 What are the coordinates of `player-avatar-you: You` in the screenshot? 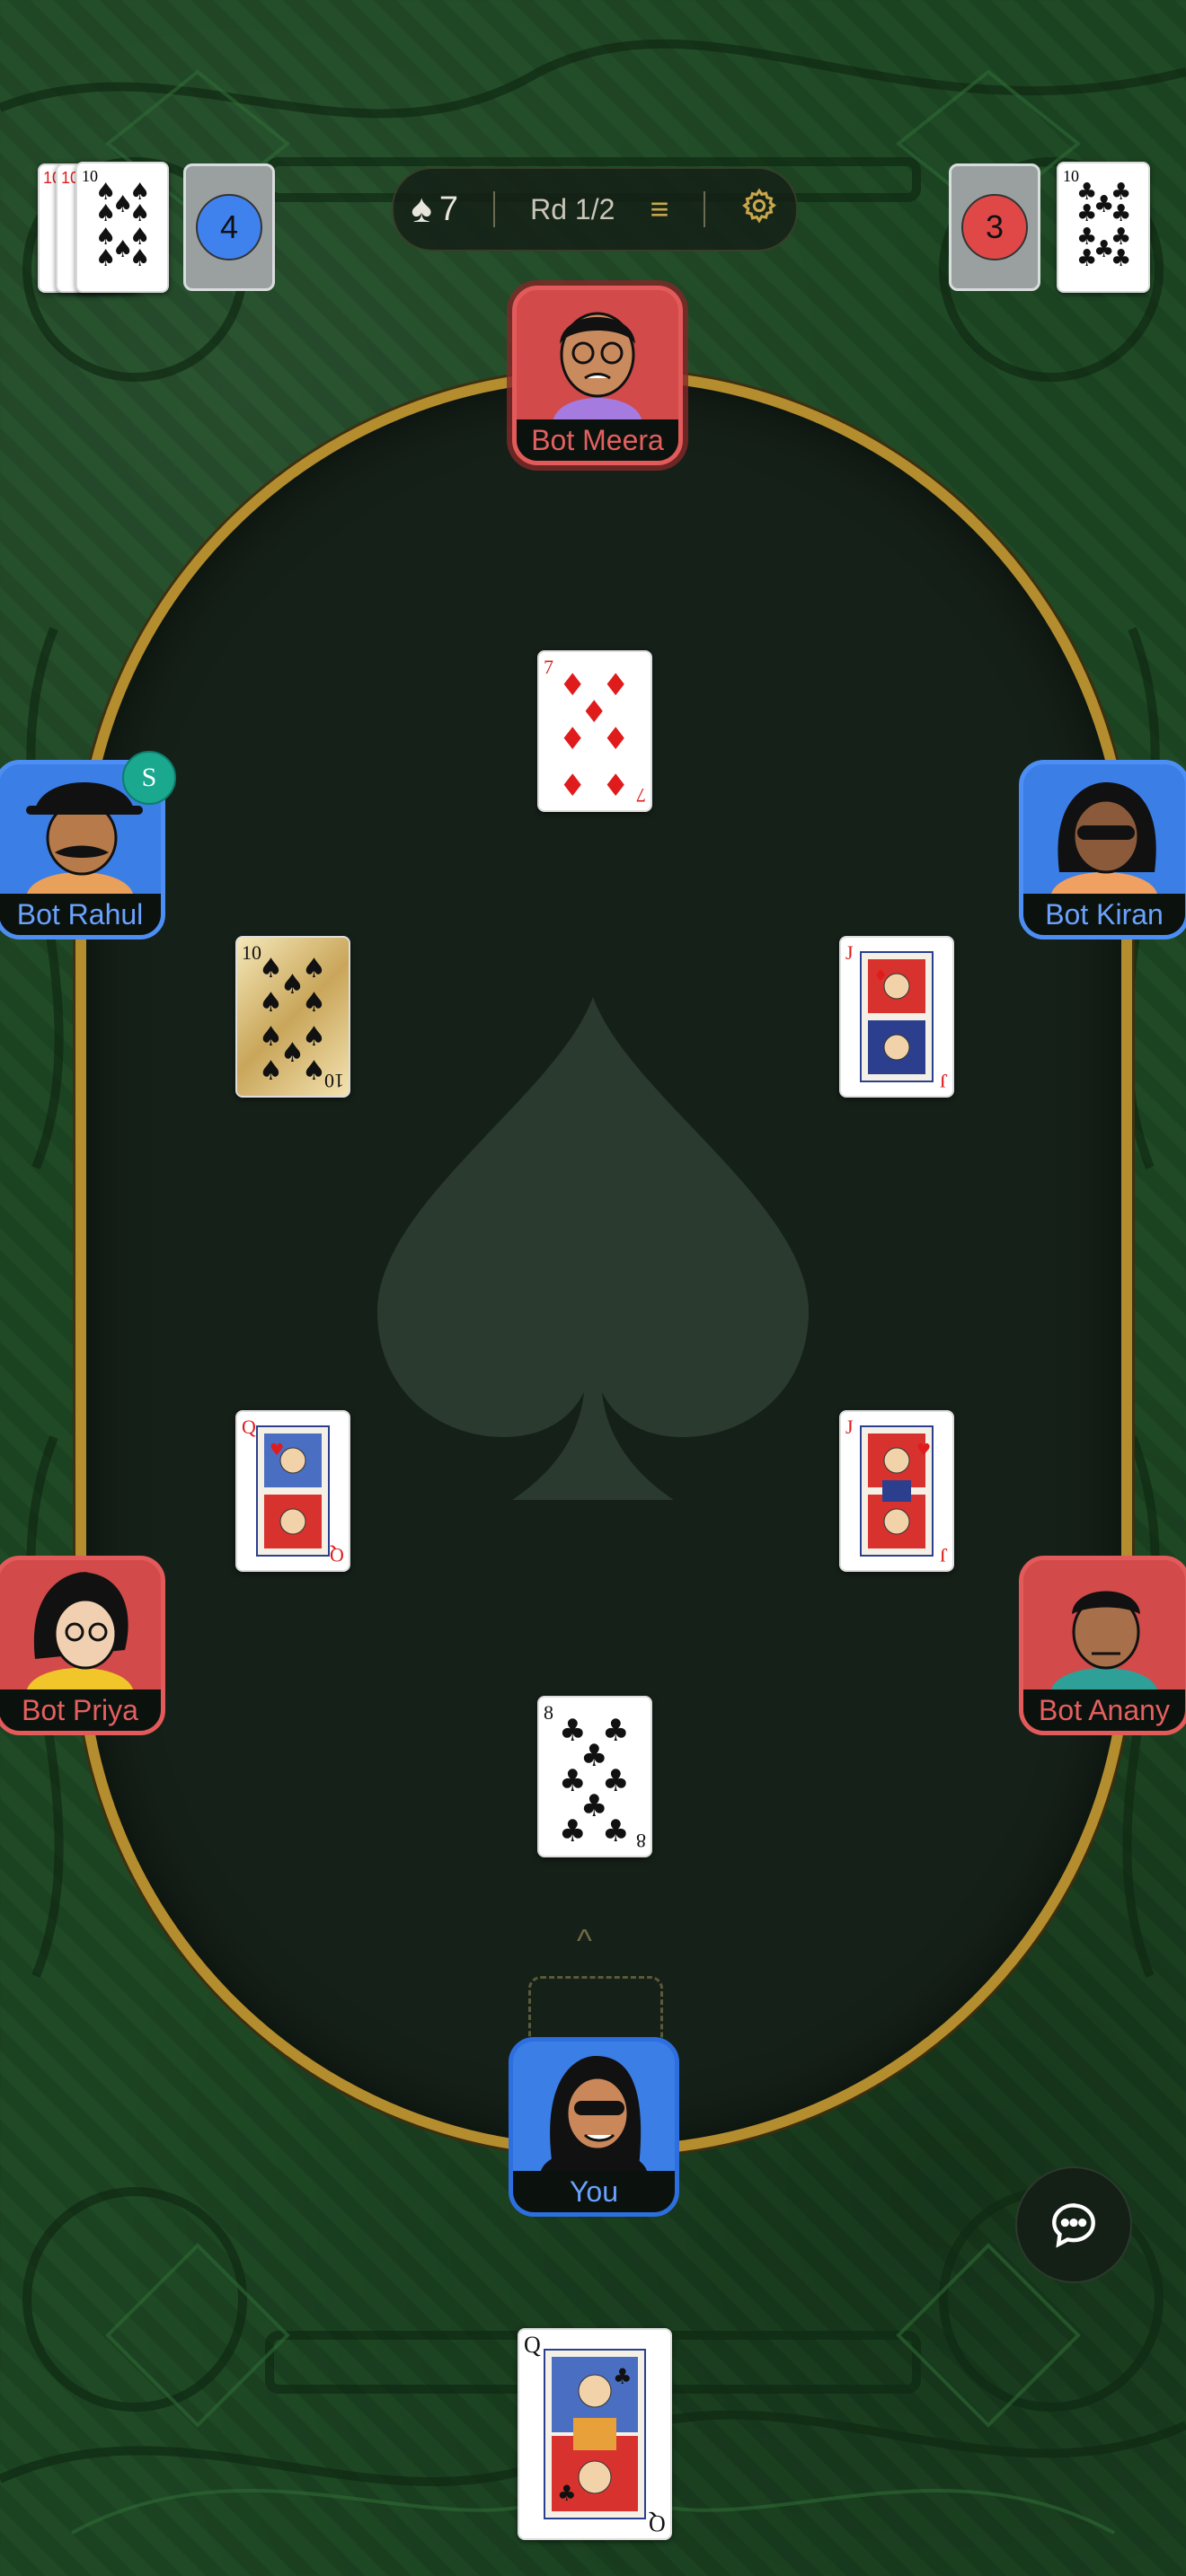 It's located at (594, 2127).